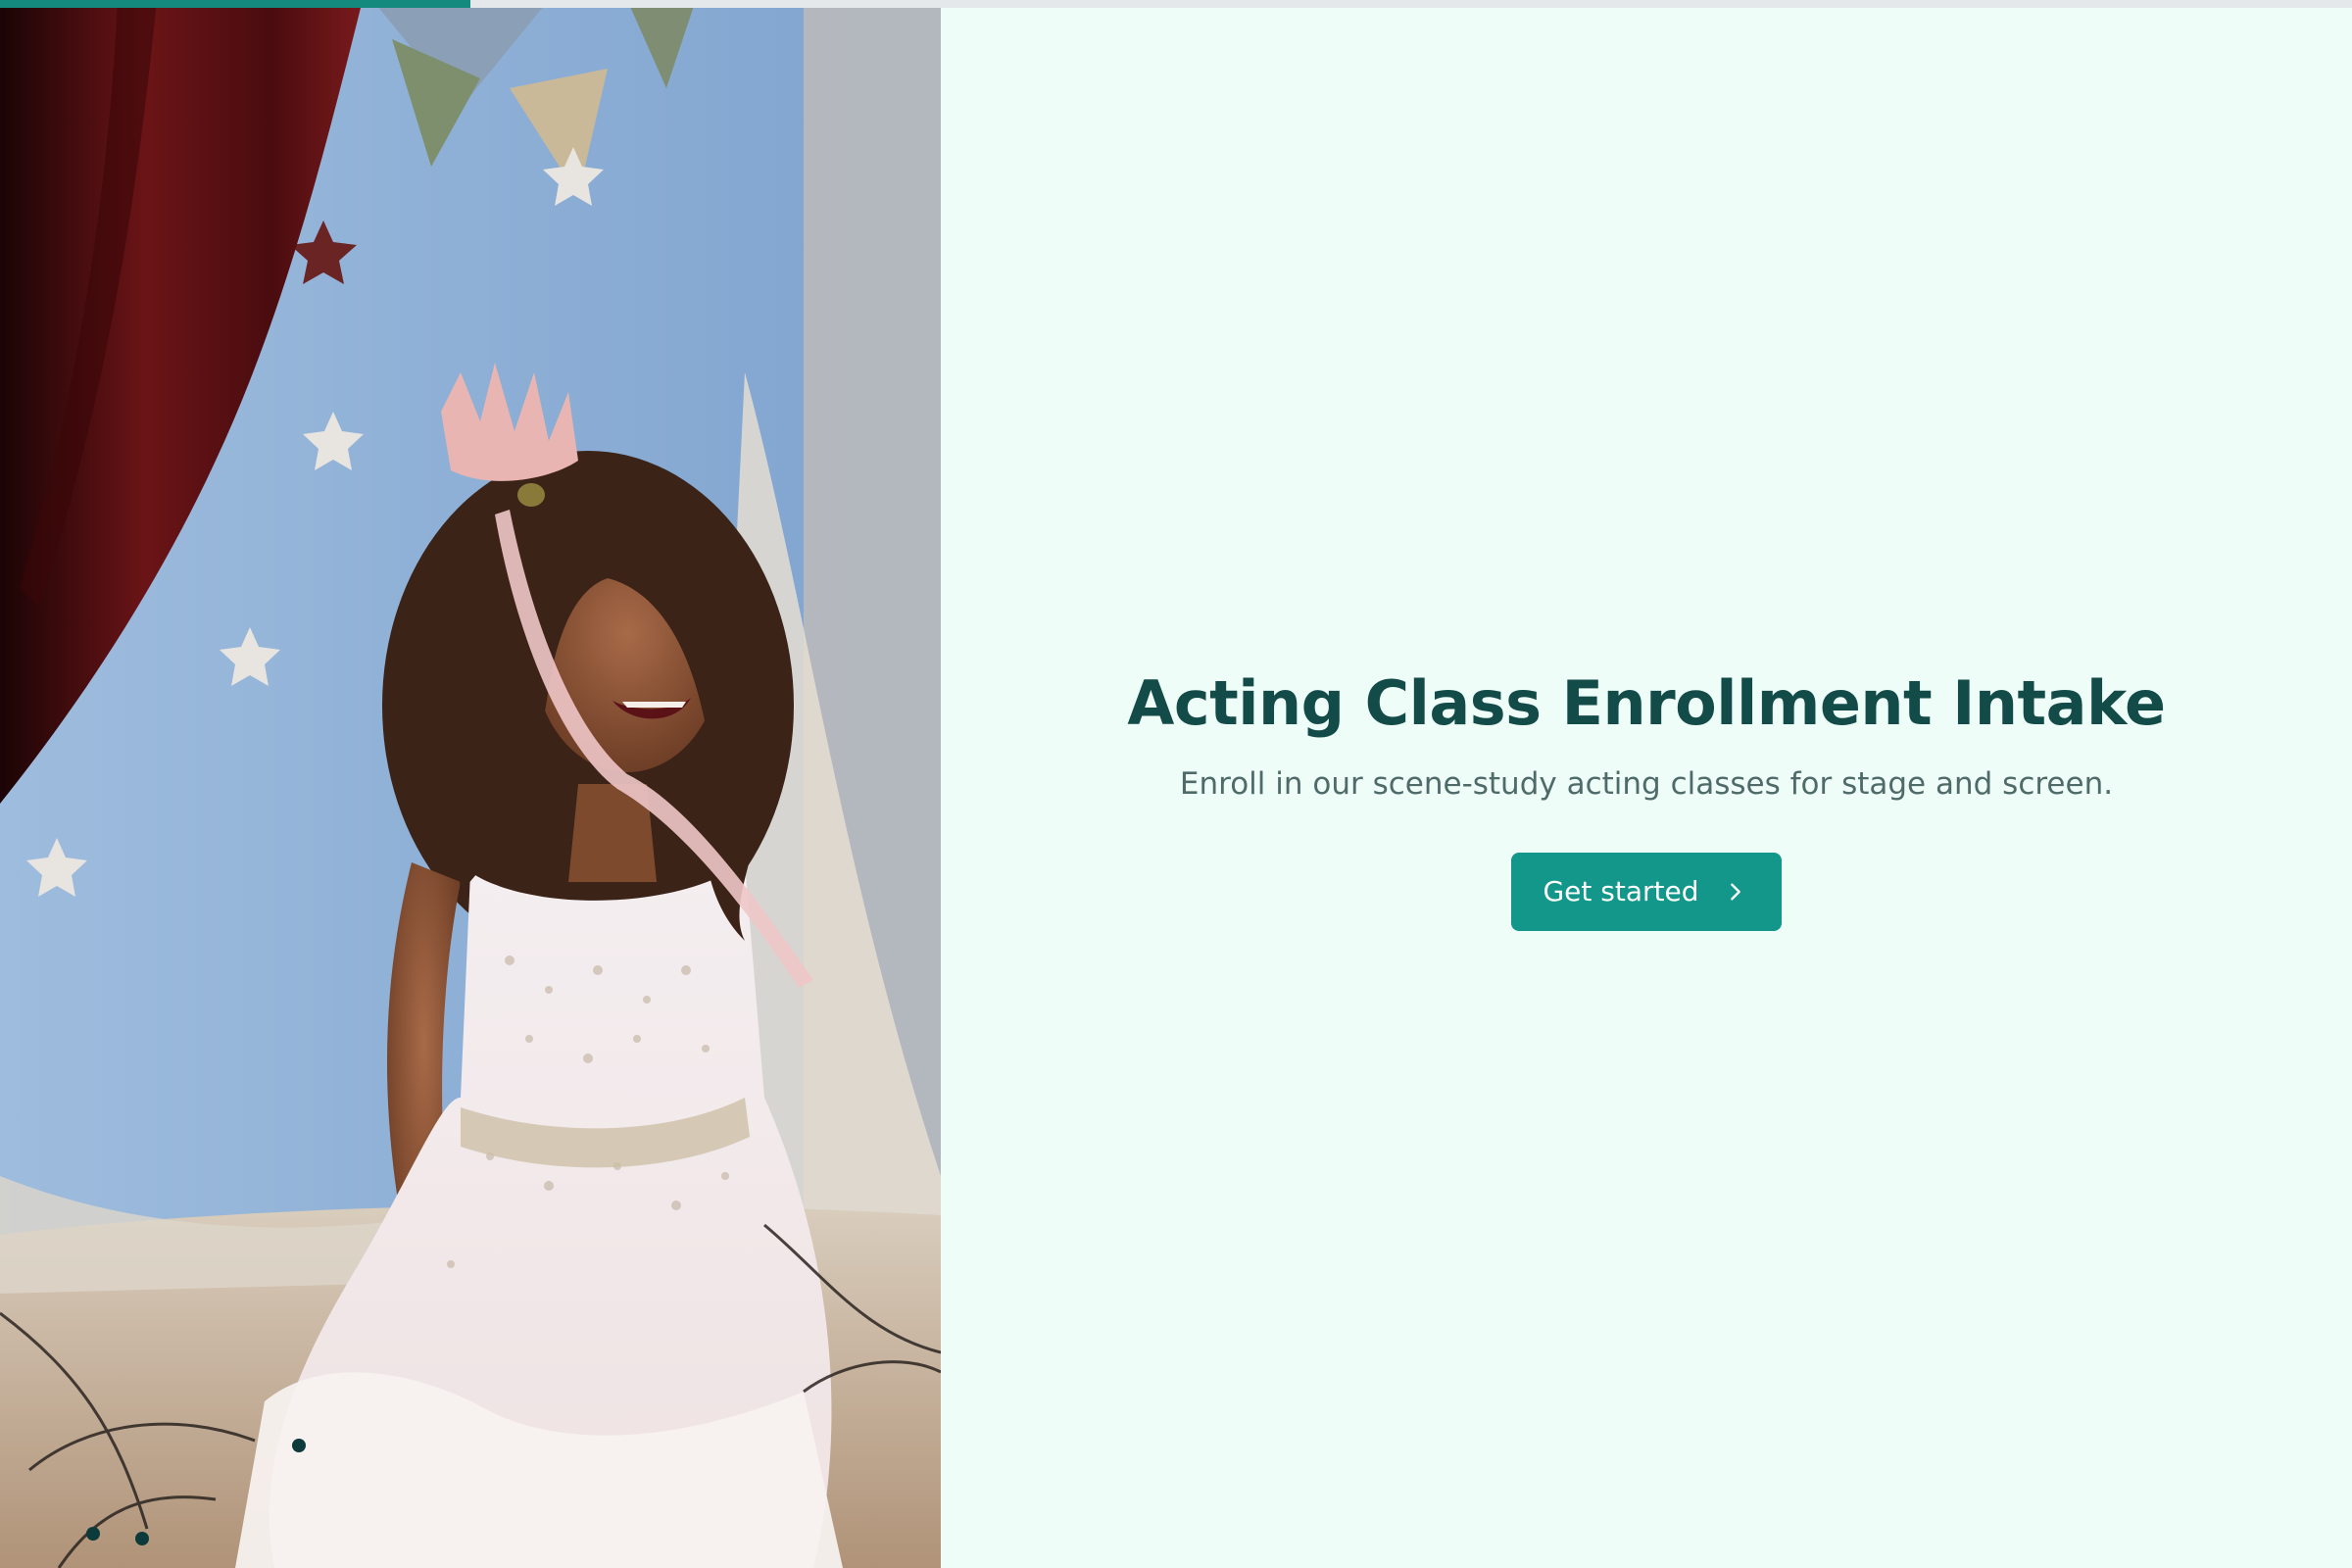 Image resolution: width=2352 pixels, height=1568 pixels. What do you see at coordinates (1621, 891) in the screenshot?
I see `get-started-label: Get started` at bounding box center [1621, 891].